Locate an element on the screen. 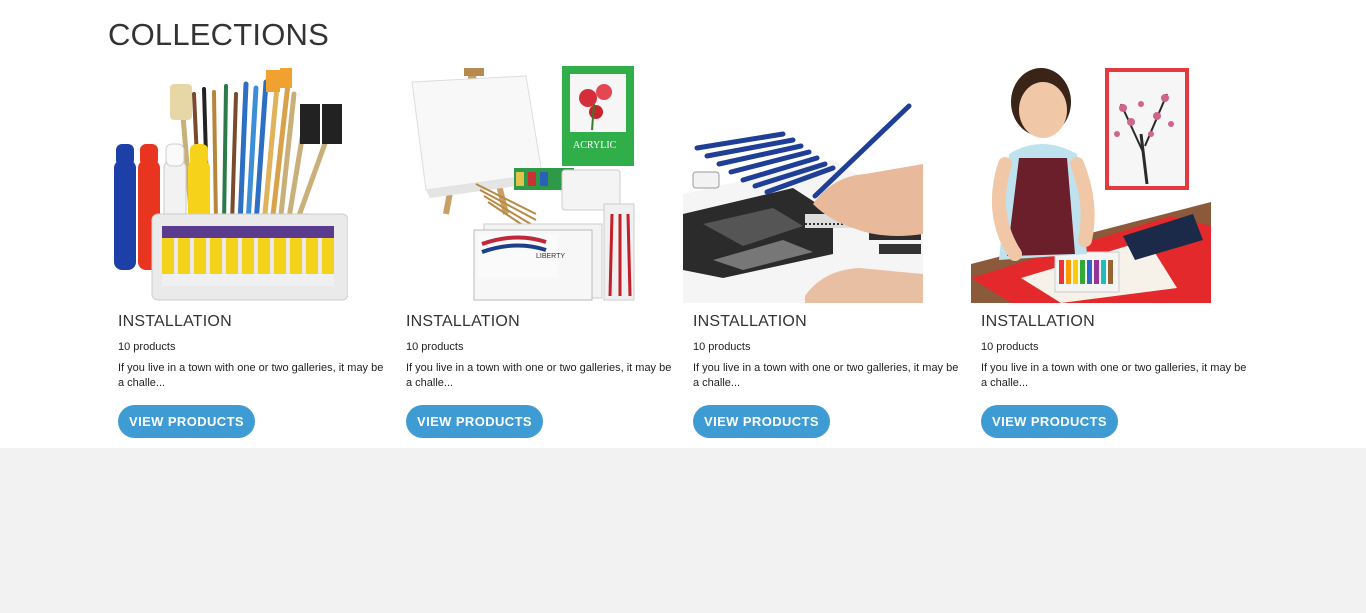 Image resolution: width=1366 pixels, height=613 pixels. collection-image: ACRYLIC LIBERTY is located at coordinates (516, 183).